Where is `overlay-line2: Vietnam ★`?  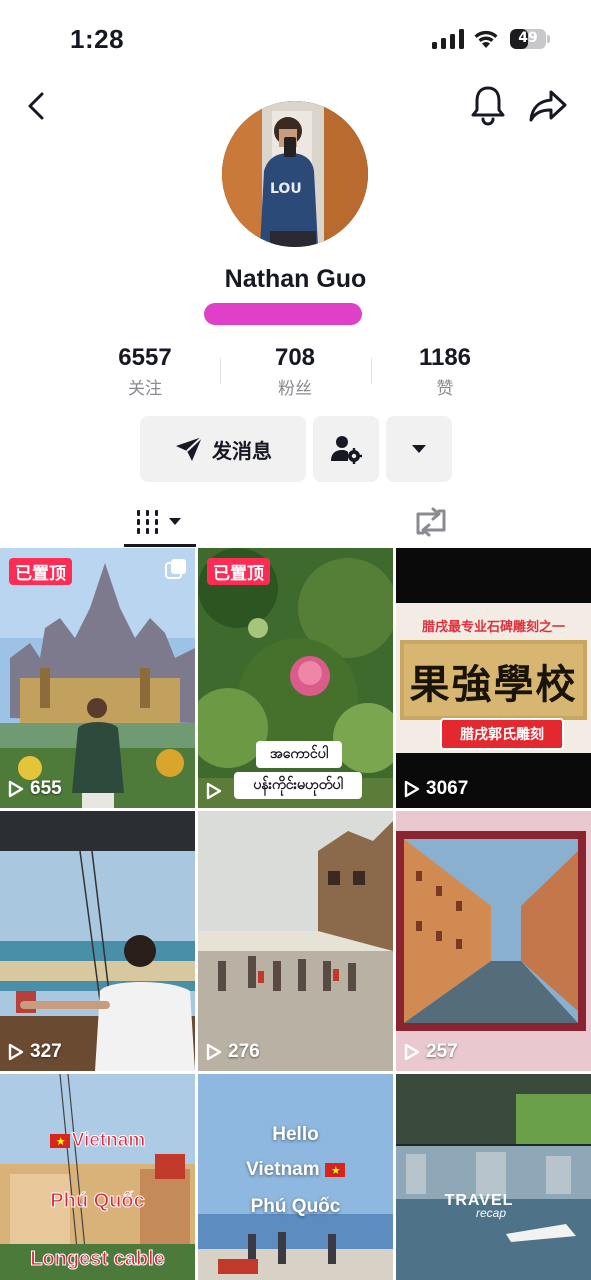
overlay-line2: Vietnam ★ is located at coordinates (295, 1170).